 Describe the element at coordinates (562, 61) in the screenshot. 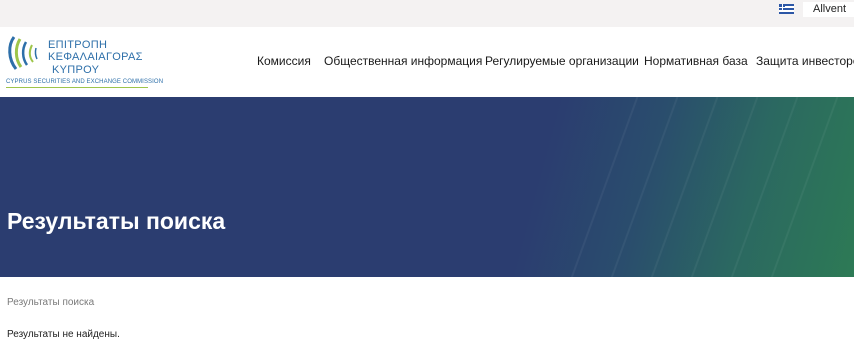

I see `nav-item-regulated-entities: Регулируемые организации` at that location.